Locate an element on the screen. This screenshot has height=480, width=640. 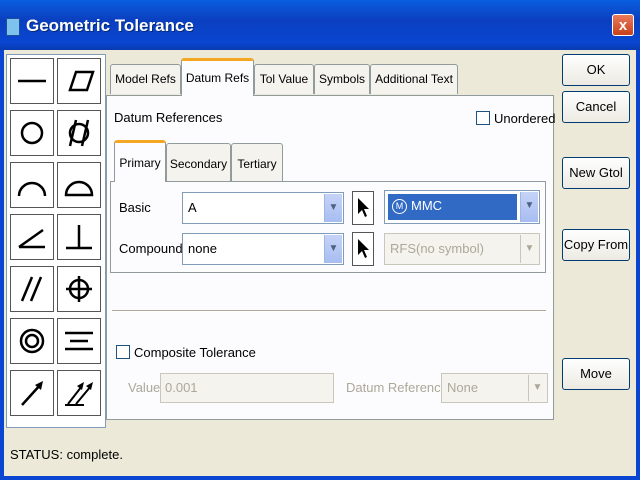
copy-from-button: Copy From is located at coordinates (596, 245).